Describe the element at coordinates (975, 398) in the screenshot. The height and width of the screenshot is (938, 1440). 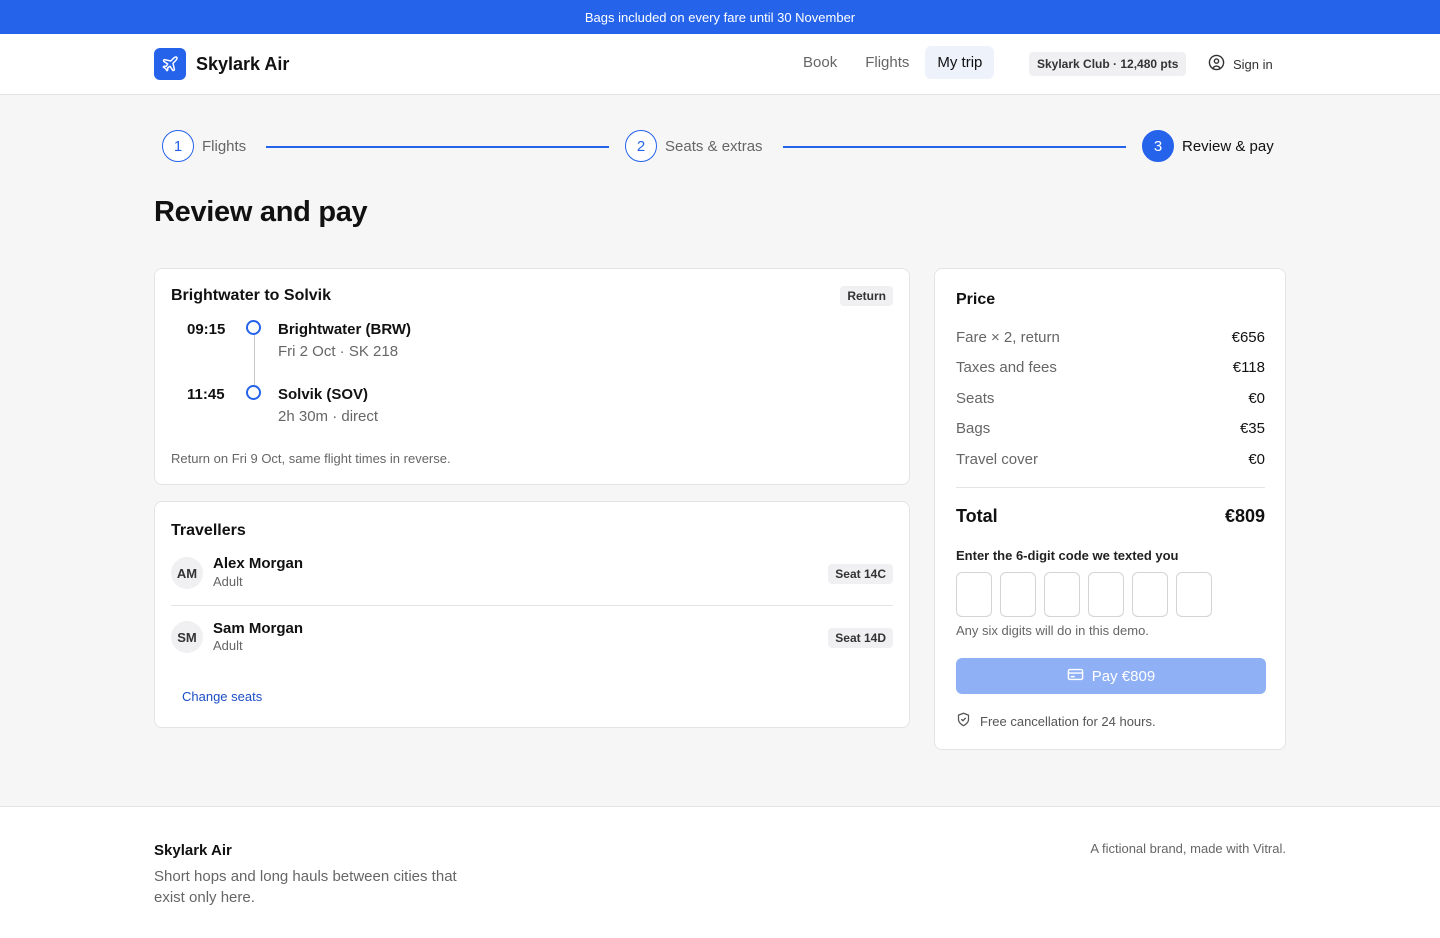
I see `price-line-label: Seats` at that location.